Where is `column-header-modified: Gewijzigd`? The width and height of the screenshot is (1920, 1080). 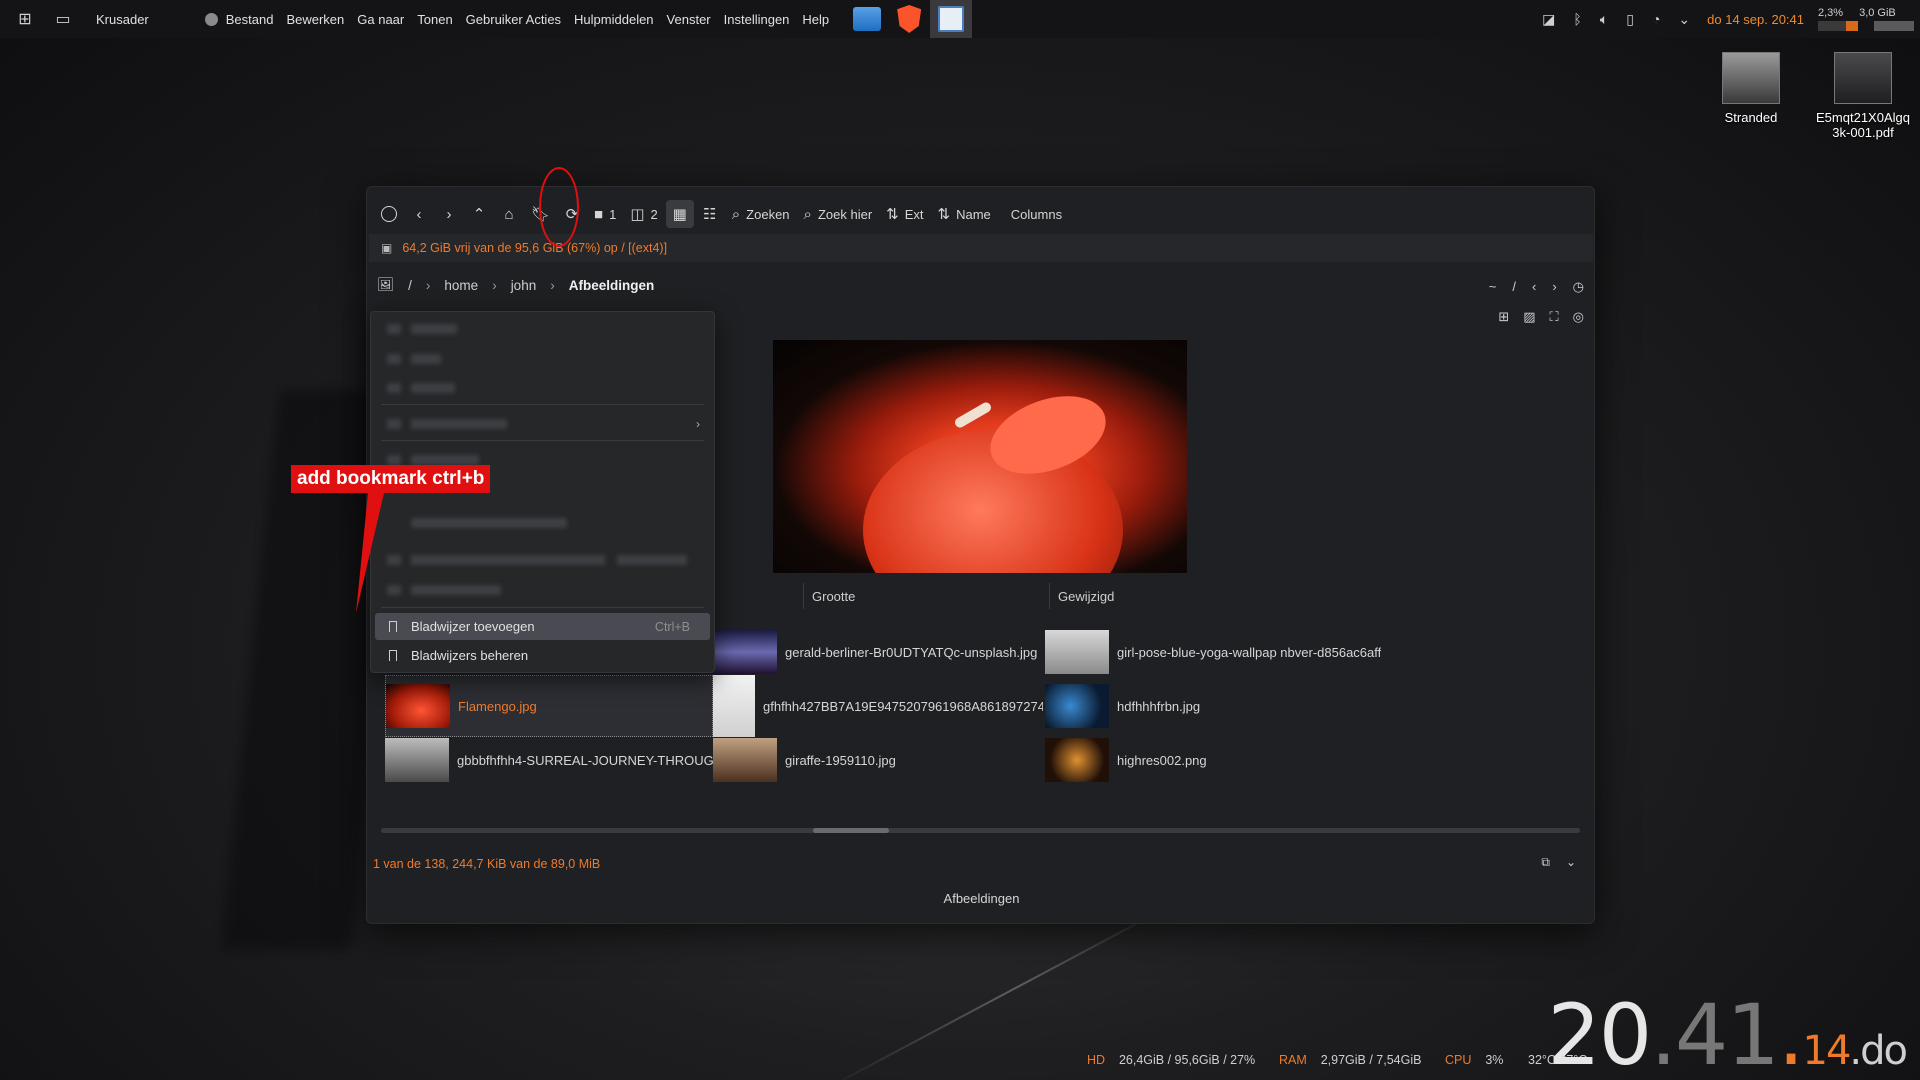 column-header-modified: Gewijzigd is located at coordinates (1172, 596).